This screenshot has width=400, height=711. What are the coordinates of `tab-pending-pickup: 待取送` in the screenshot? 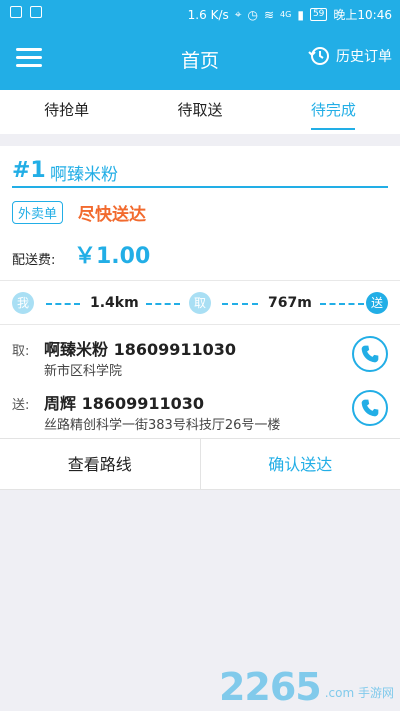 It's located at (199, 112).